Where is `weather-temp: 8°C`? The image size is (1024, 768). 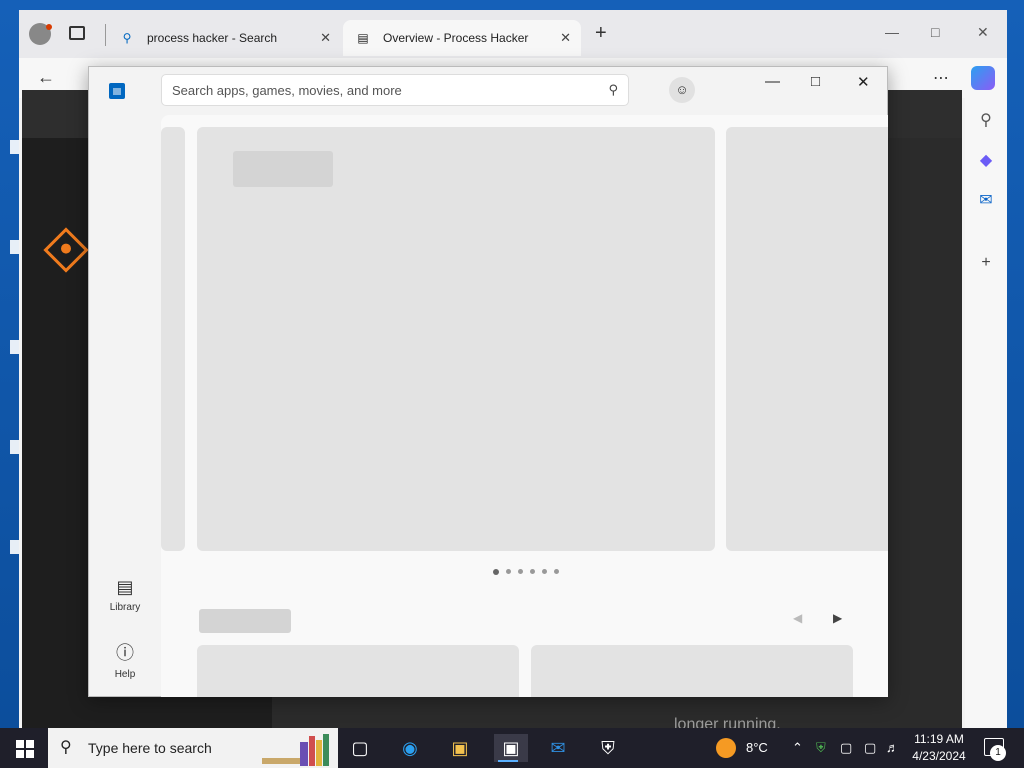
weather-temp: 8°C is located at coordinates (757, 747).